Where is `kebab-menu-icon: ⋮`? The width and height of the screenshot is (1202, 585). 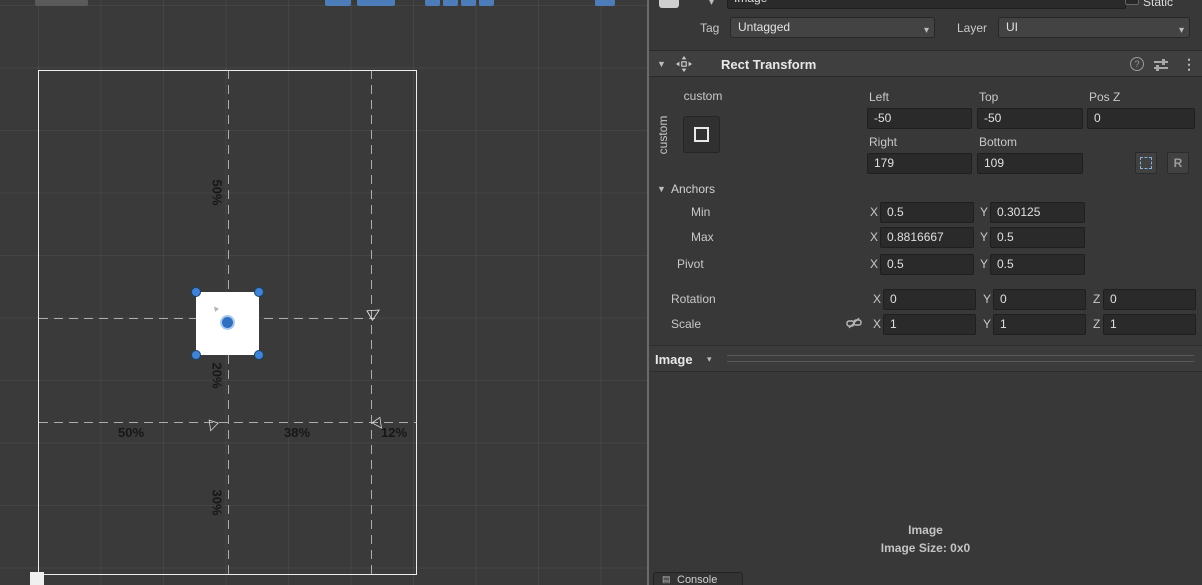
kebab-menu-icon: ⋮ is located at coordinates (1189, 64).